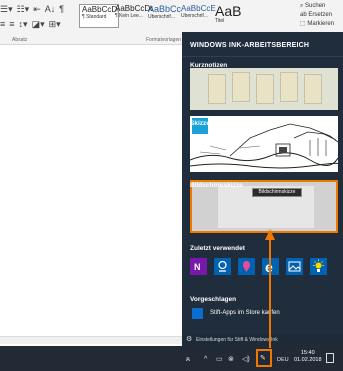 The image size is (343, 371). I want to click on sort-icon: A↓, so click(50, 9).